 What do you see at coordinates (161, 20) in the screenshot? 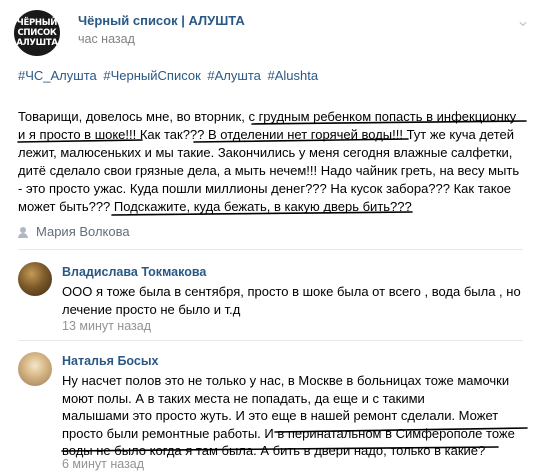
I see `group-name-link: Чёрный список | АЛУШТА` at bounding box center [161, 20].